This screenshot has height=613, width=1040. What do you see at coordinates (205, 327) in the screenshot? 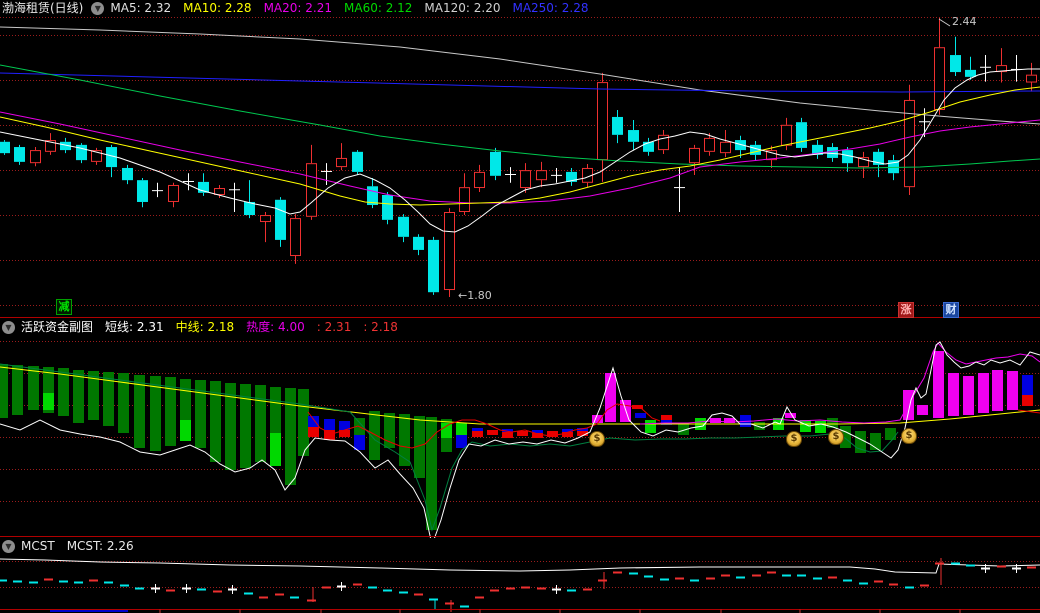
I see `legend-item: 中线: 2.18` at bounding box center [205, 327].